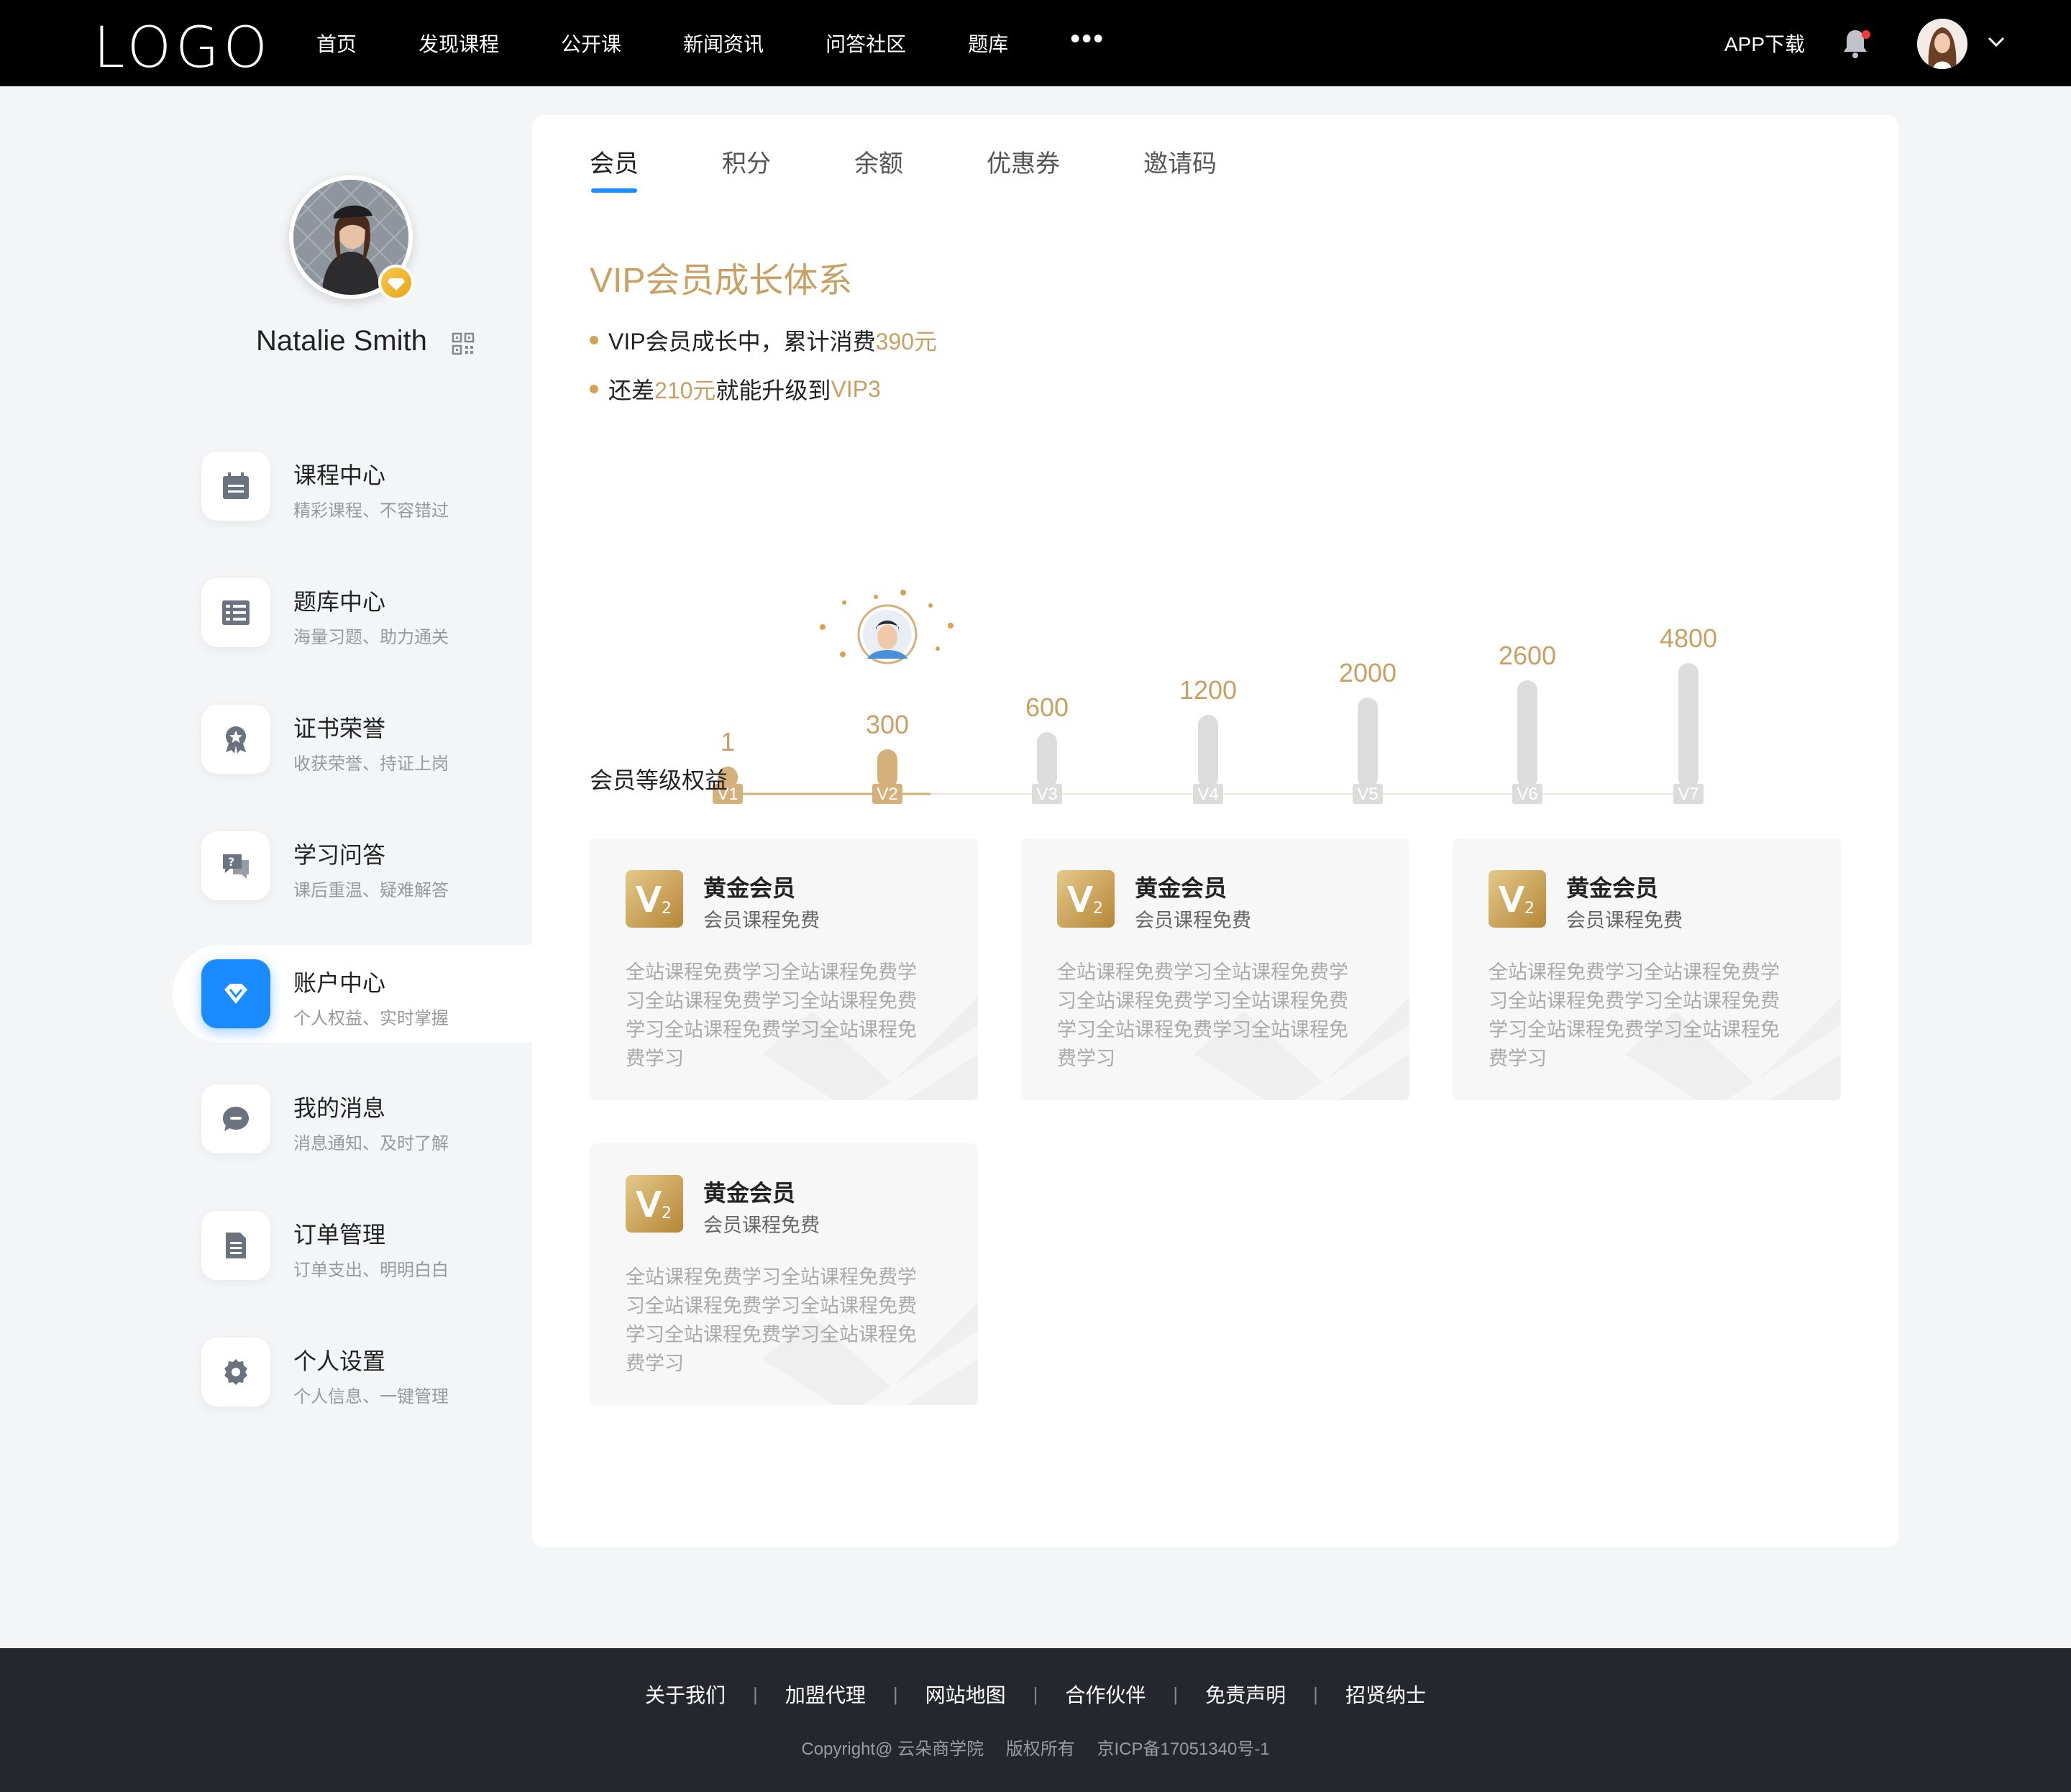 This screenshot has height=1792, width=2071. What do you see at coordinates (878, 161) in the screenshot?
I see `tab-balance: 余额` at bounding box center [878, 161].